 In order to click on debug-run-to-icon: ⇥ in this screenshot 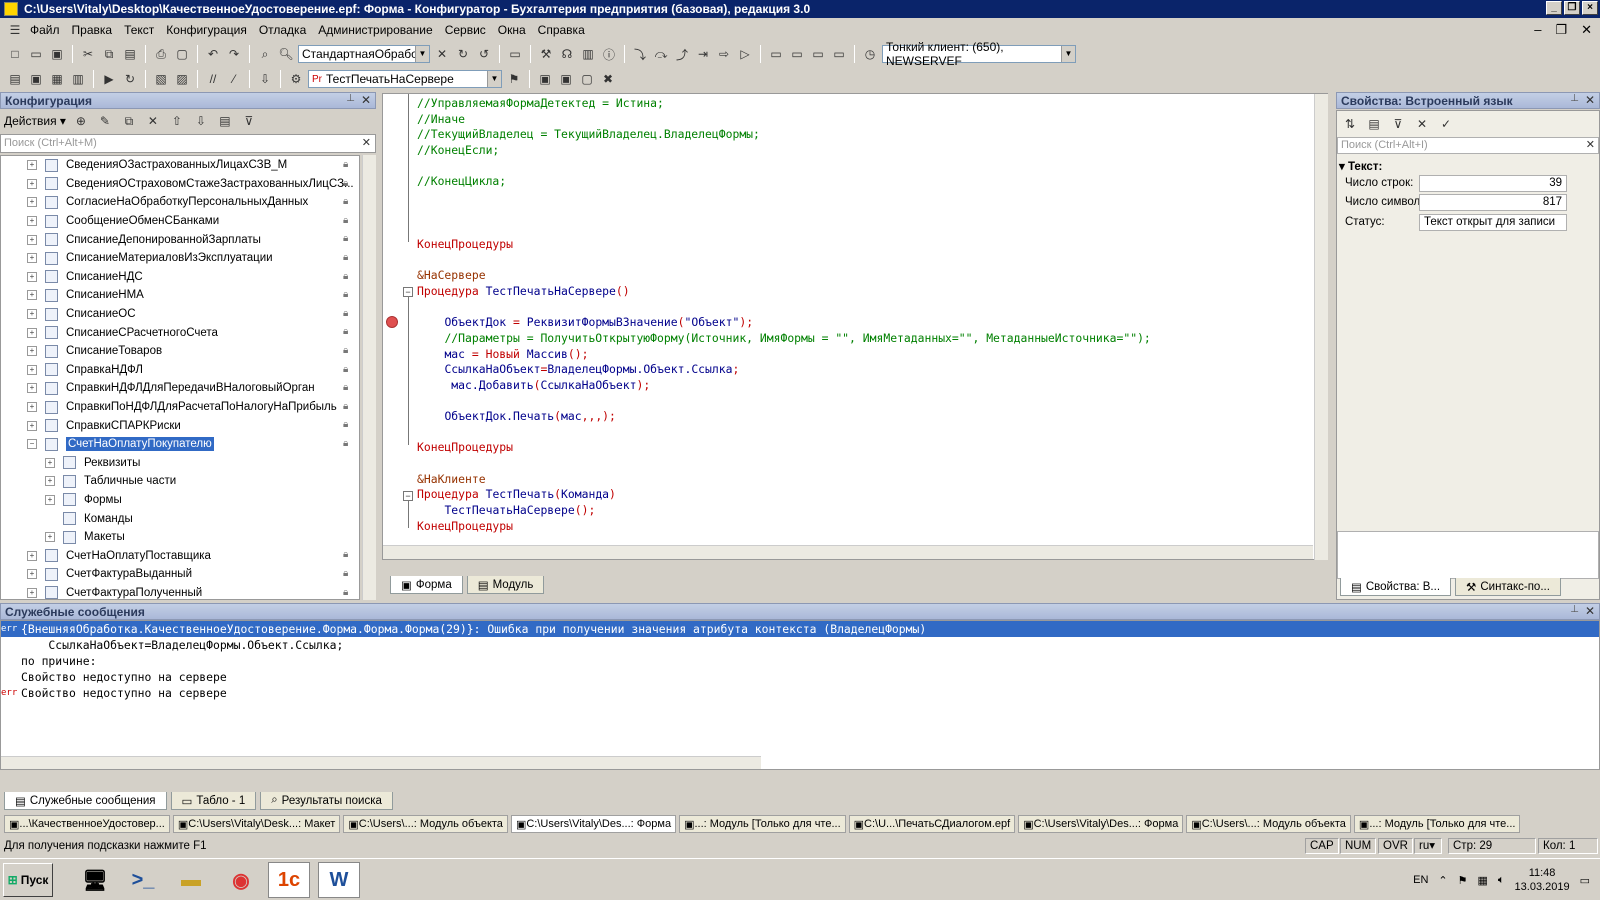, I will do `click(703, 54)`.